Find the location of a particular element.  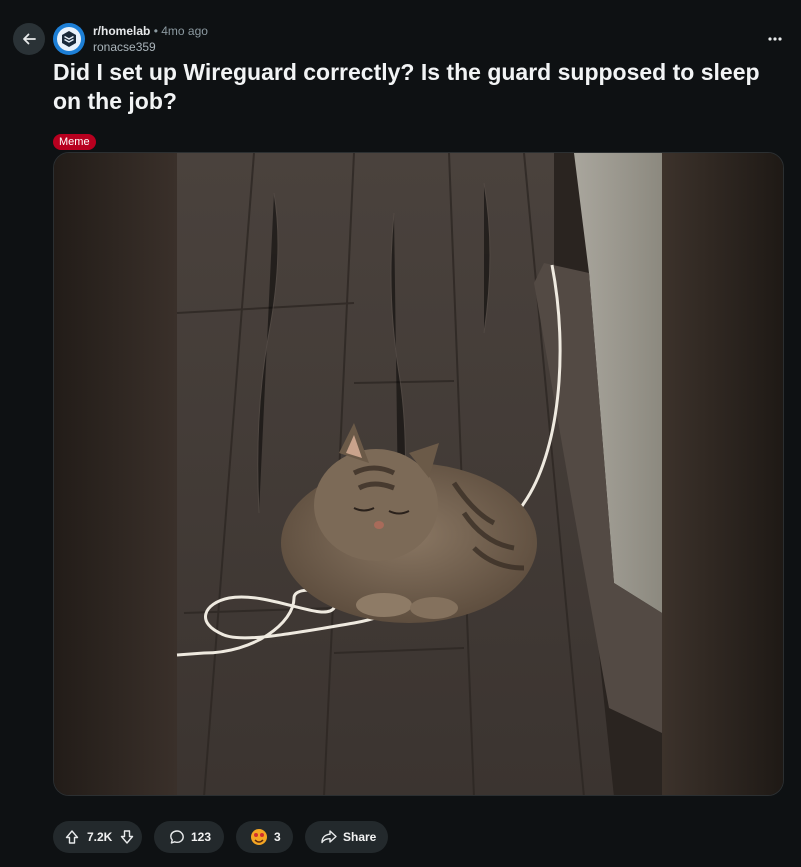

share-label: Share is located at coordinates (360, 837).